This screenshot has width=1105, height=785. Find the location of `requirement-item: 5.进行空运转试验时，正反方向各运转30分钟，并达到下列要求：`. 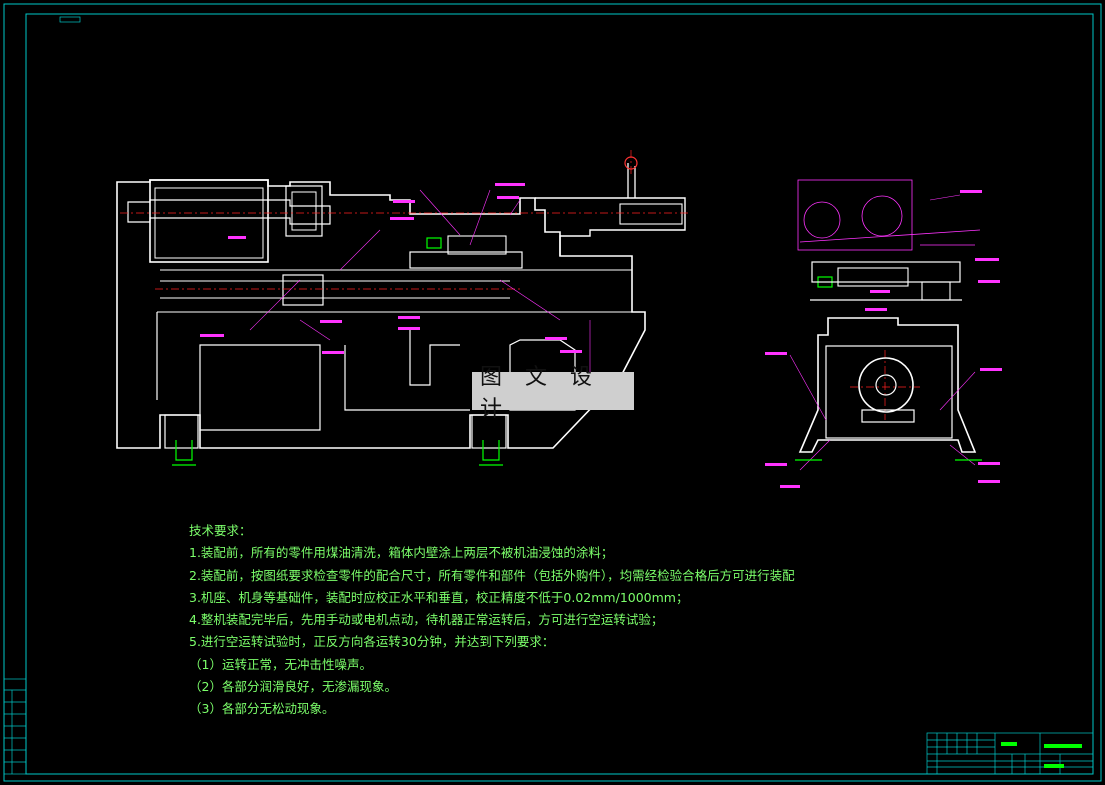

requirement-item: 5.进行空运转试验时，正反方向各运转30分钟，并达到下列要求： is located at coordinates (372, 642).